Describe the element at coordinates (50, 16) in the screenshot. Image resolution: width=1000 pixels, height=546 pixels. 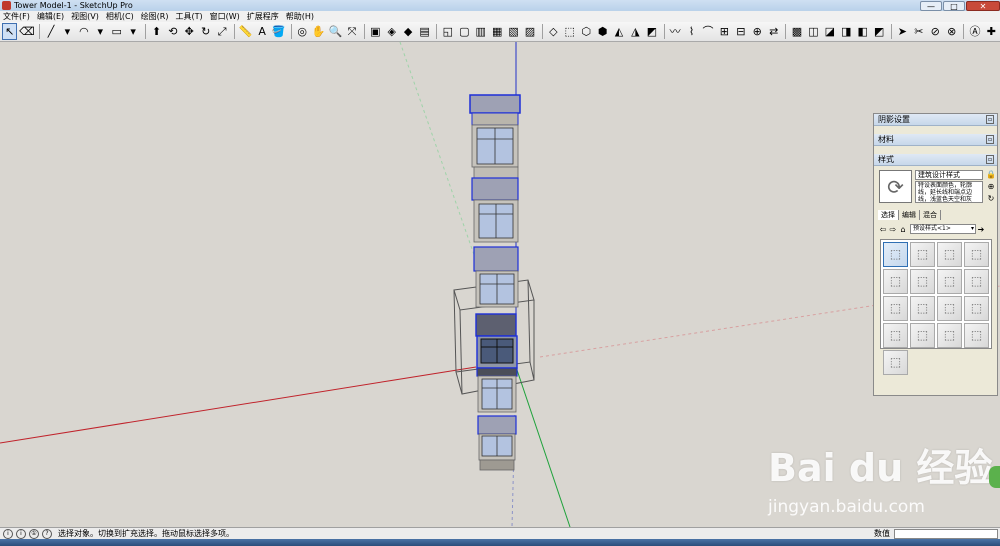
I see `menu-item-1: 编辑(E)` at that location.